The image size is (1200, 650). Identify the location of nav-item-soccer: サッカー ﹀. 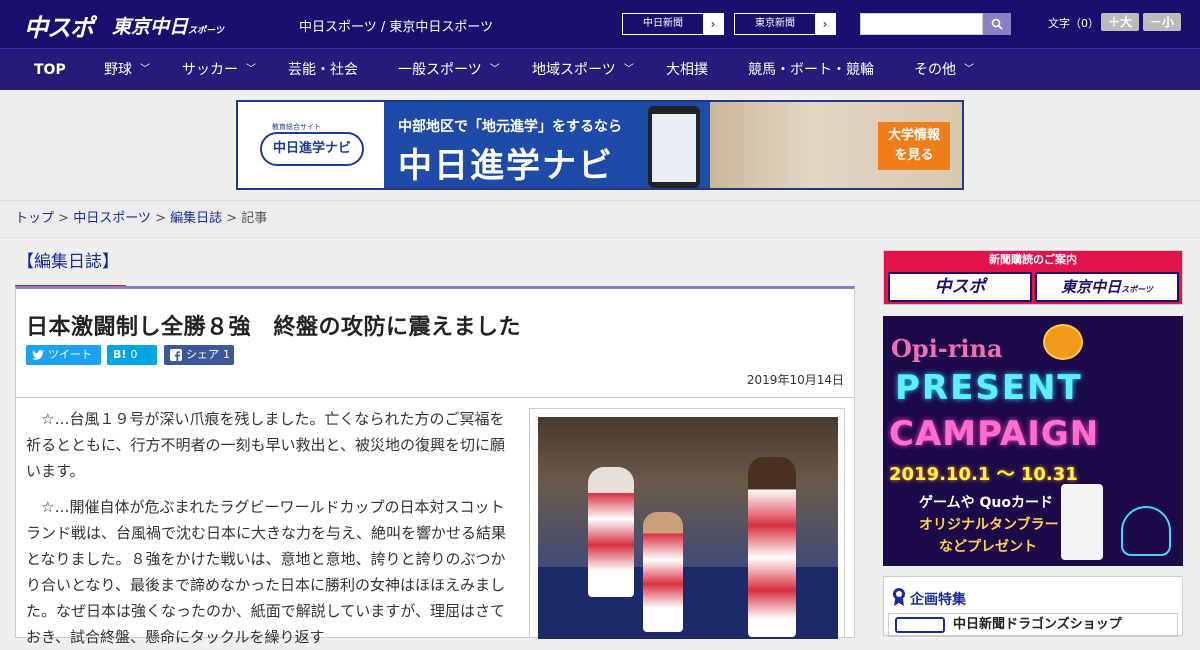
(219, 70).